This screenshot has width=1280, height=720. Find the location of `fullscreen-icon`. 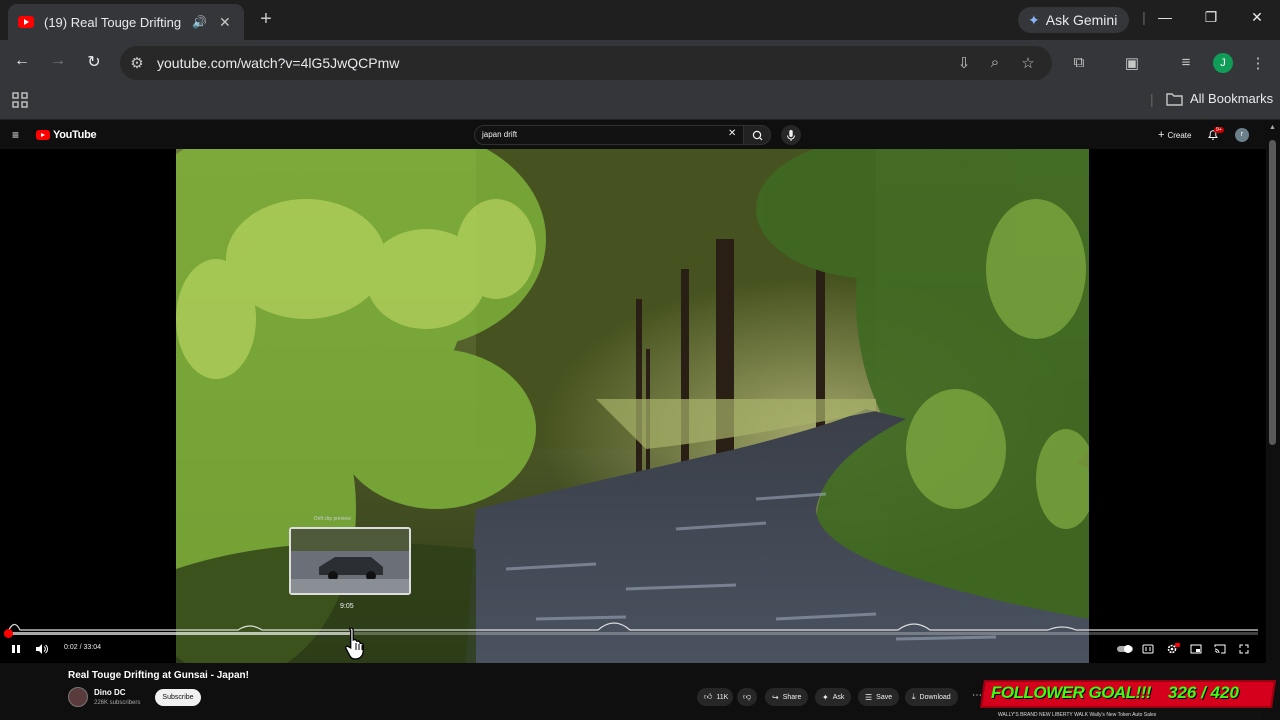

fullscreen-icon is located at coordinates (1244, 649).